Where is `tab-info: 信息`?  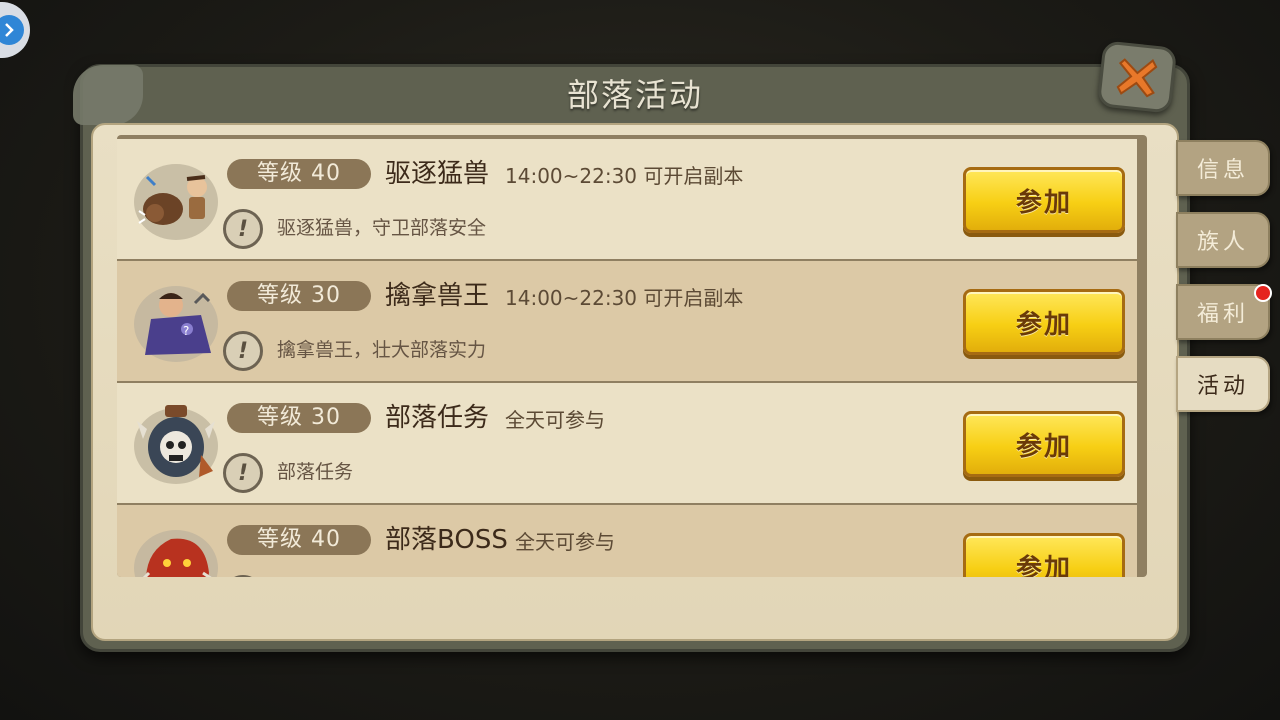 tab-info: 信息 is located at coordinates (1223, 168).